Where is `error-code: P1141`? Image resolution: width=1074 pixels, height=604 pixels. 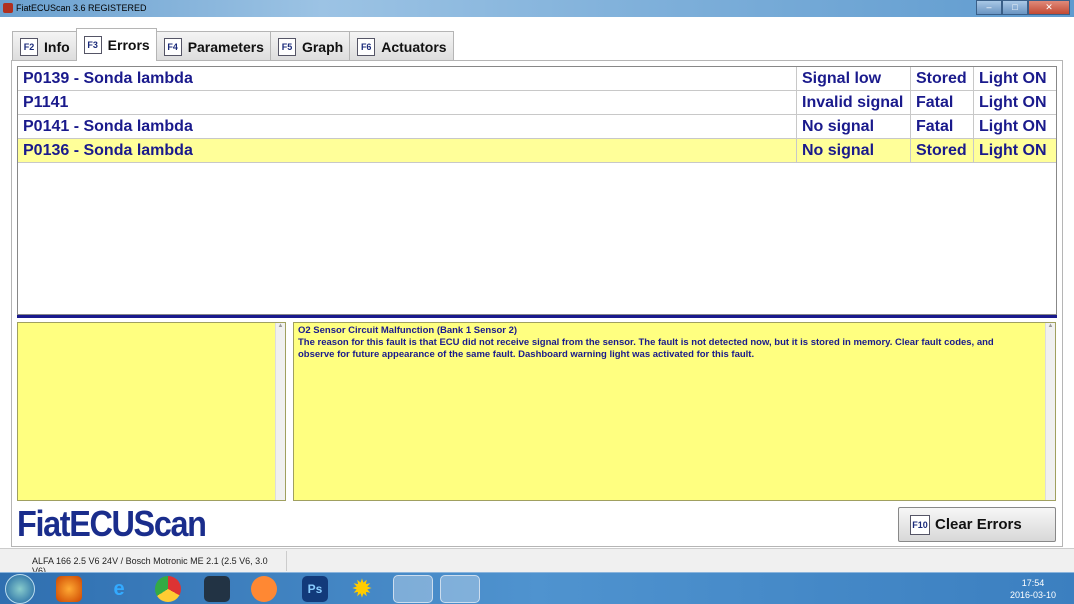 error-code: P1141 is located at coordinates (407, 102).